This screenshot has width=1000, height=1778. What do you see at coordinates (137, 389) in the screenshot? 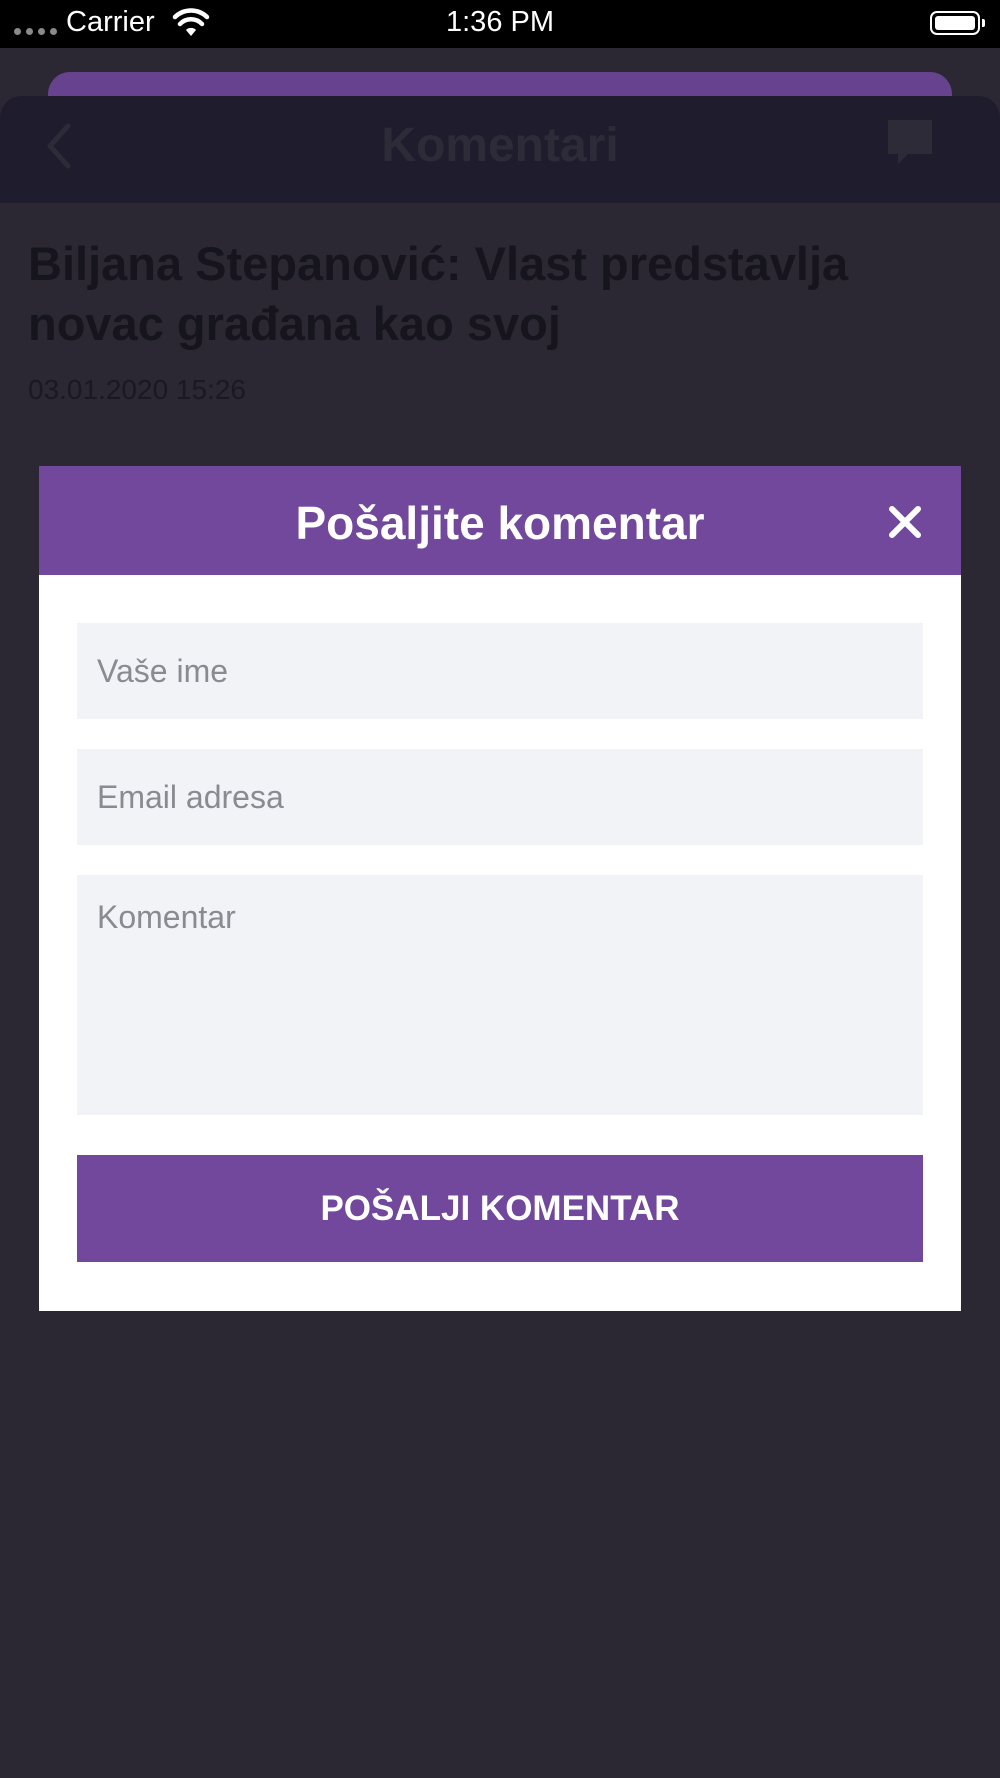
I see `article-date: 03.01.2020 15:26` at bounding box center [137, 389].